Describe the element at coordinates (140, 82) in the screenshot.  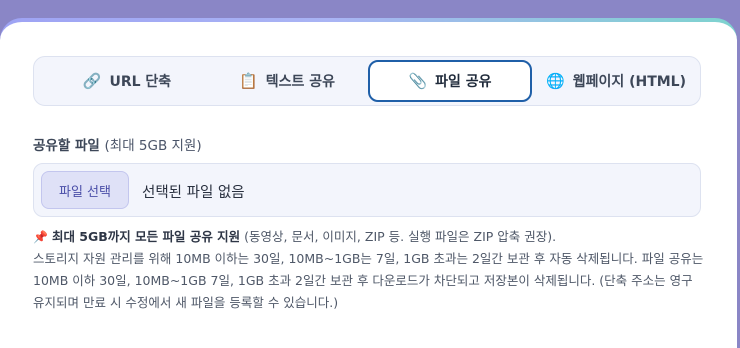
I see `tab-label: URL 단축` at that location.